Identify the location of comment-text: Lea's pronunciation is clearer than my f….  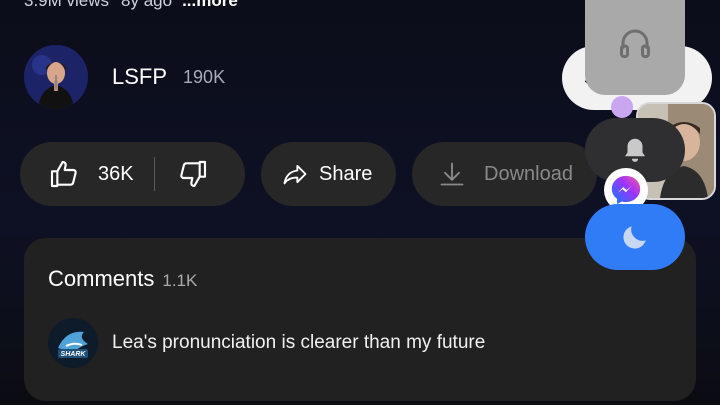
(299, 342).